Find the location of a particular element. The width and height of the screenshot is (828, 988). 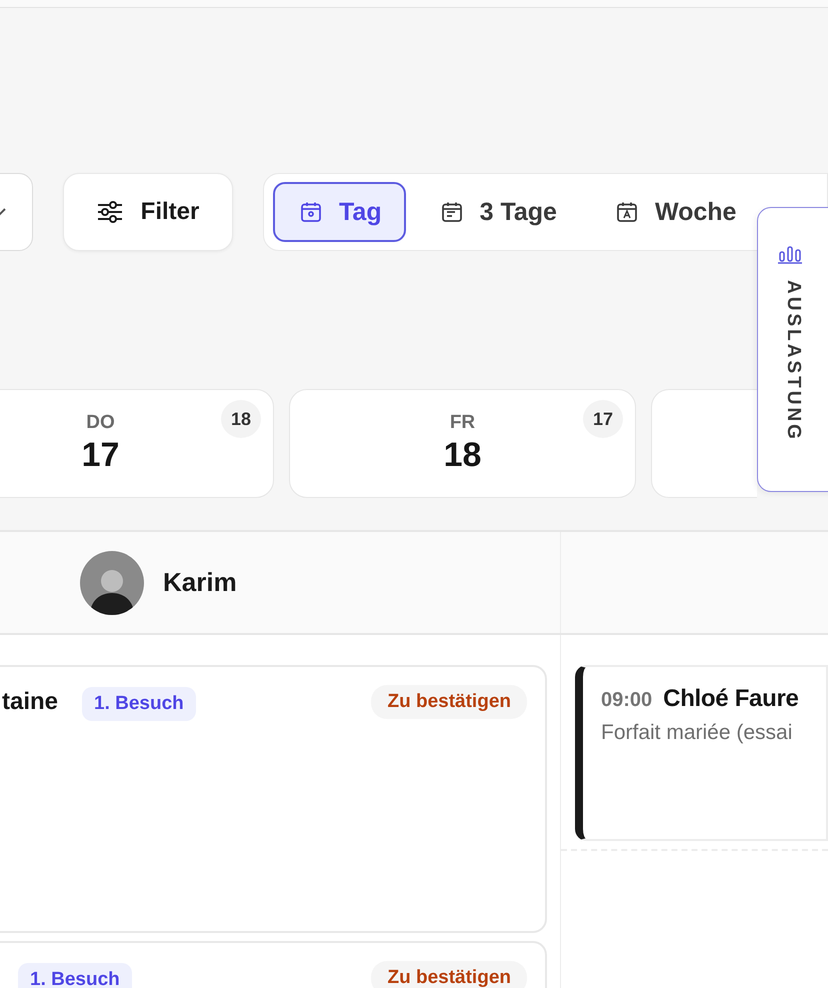

day-card: FR 18 17 is located at coordinates (462, 443).